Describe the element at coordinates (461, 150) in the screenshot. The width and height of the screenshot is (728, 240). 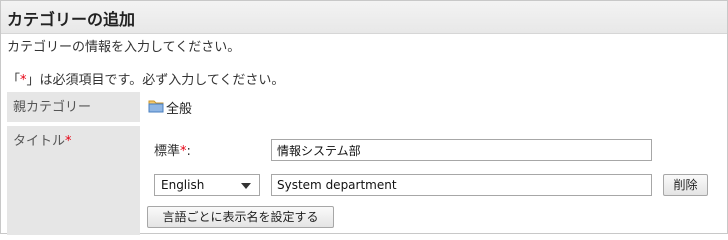
I see `standard-title-input` at that location.